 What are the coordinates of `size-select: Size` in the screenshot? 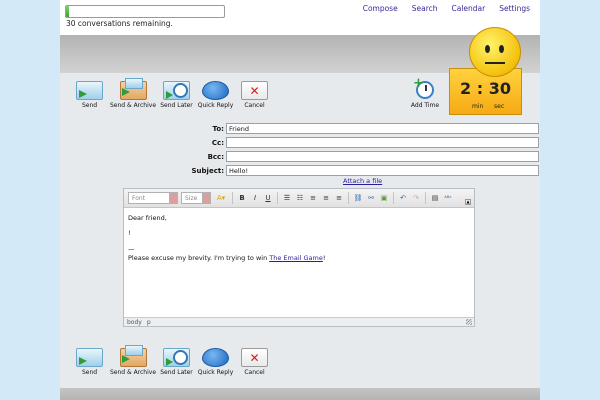 It's located at (196, 198).